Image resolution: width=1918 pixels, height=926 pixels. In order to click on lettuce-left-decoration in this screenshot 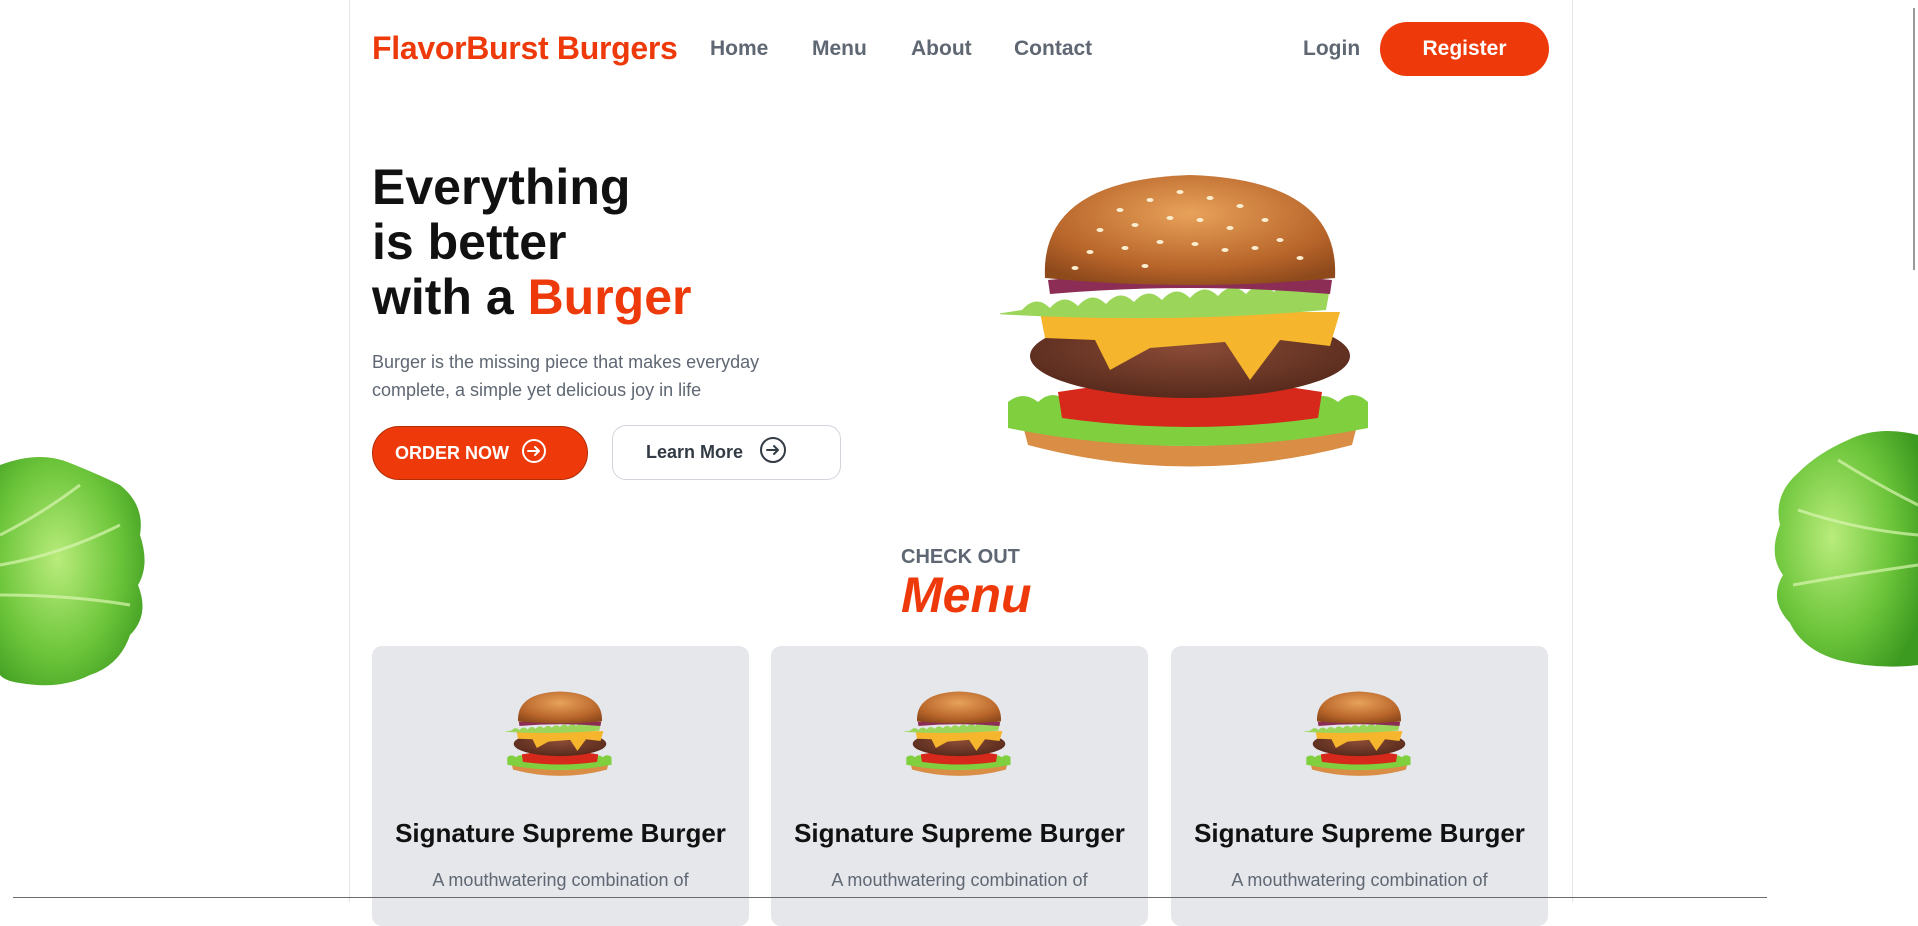, I will do `click(75, 570)`.